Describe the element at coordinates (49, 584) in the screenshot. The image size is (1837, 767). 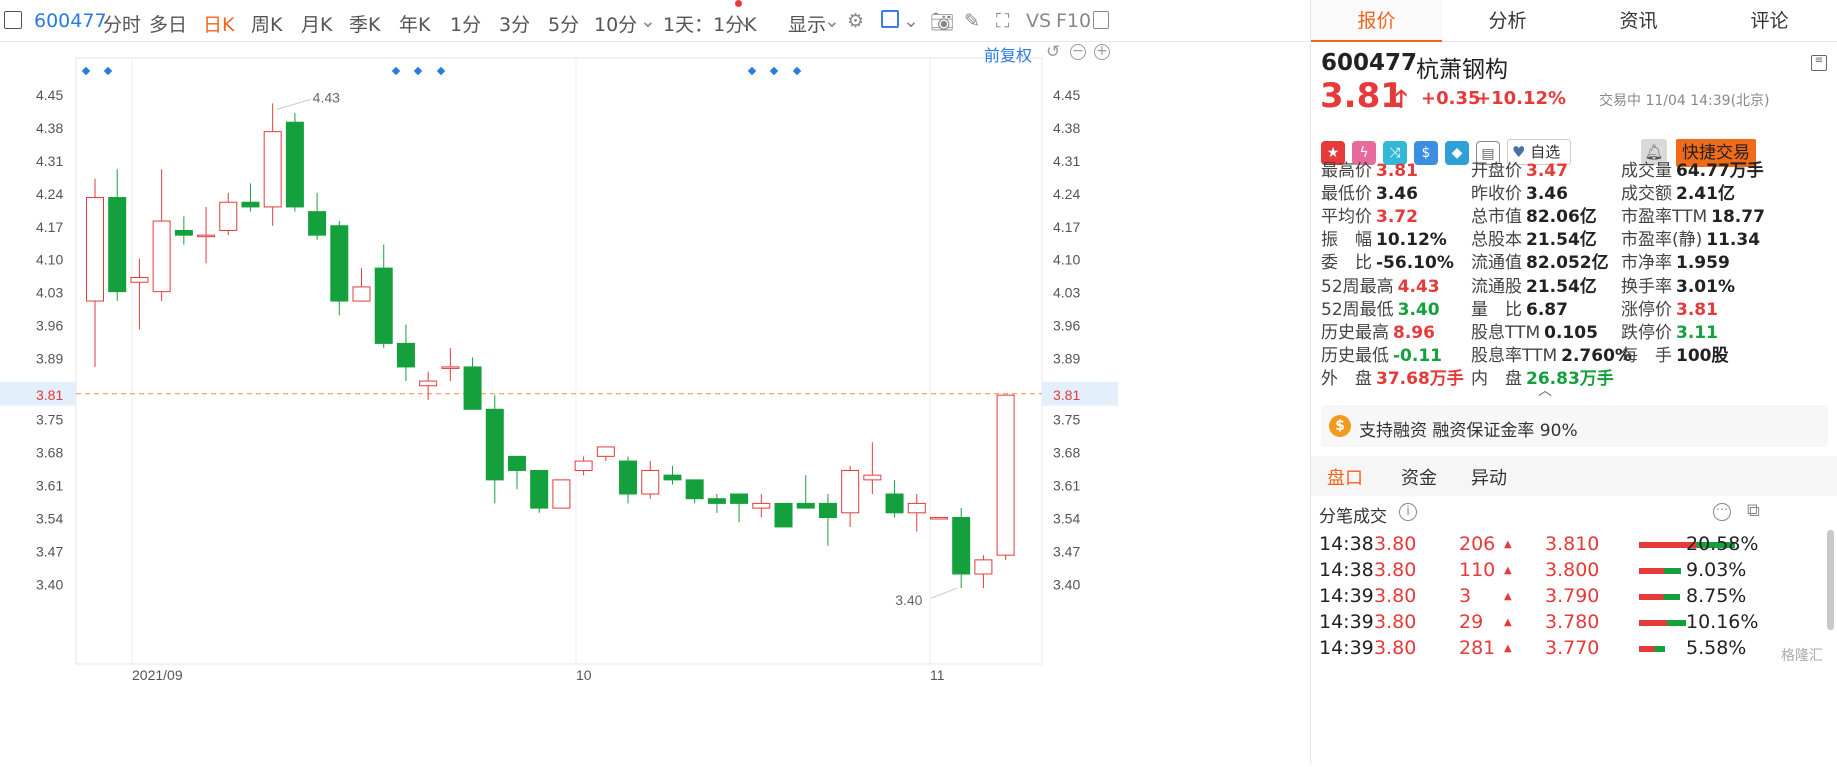
I see `y-tick-label-left: 3.40` at that location.